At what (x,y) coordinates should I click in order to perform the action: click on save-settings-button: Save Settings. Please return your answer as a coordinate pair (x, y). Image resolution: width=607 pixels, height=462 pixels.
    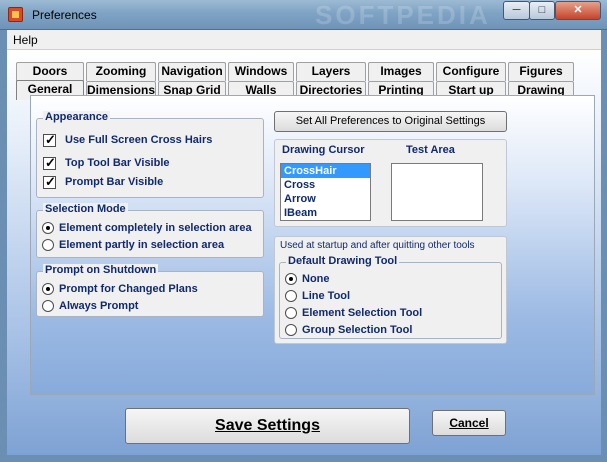
    Looking at the image, I should click on (267, 426).